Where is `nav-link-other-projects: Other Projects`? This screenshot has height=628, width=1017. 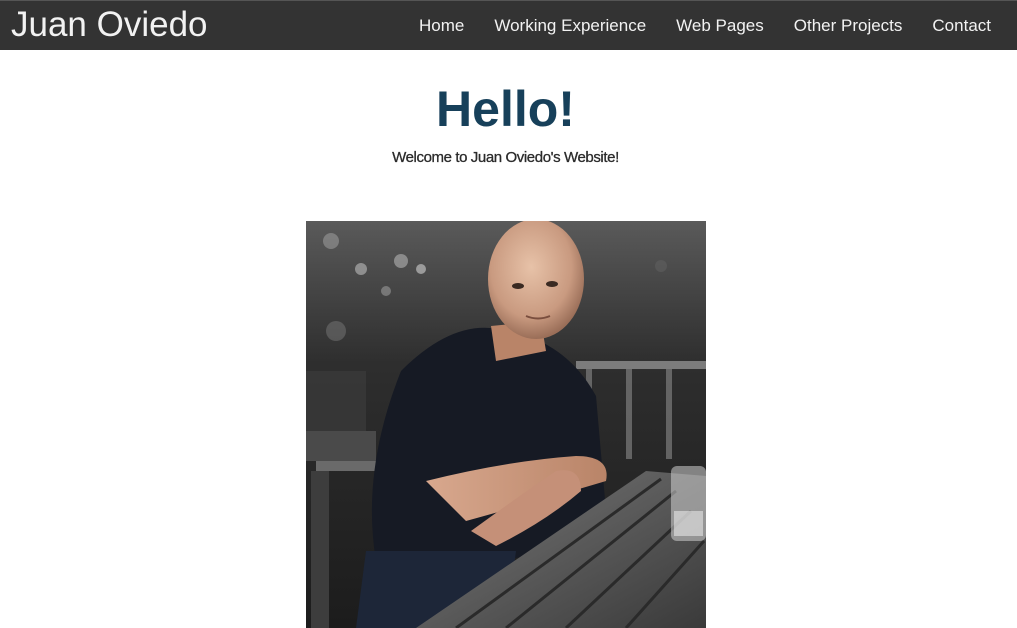
nav-link-other-projects: Other Projects is located at coordinates (848, 25).